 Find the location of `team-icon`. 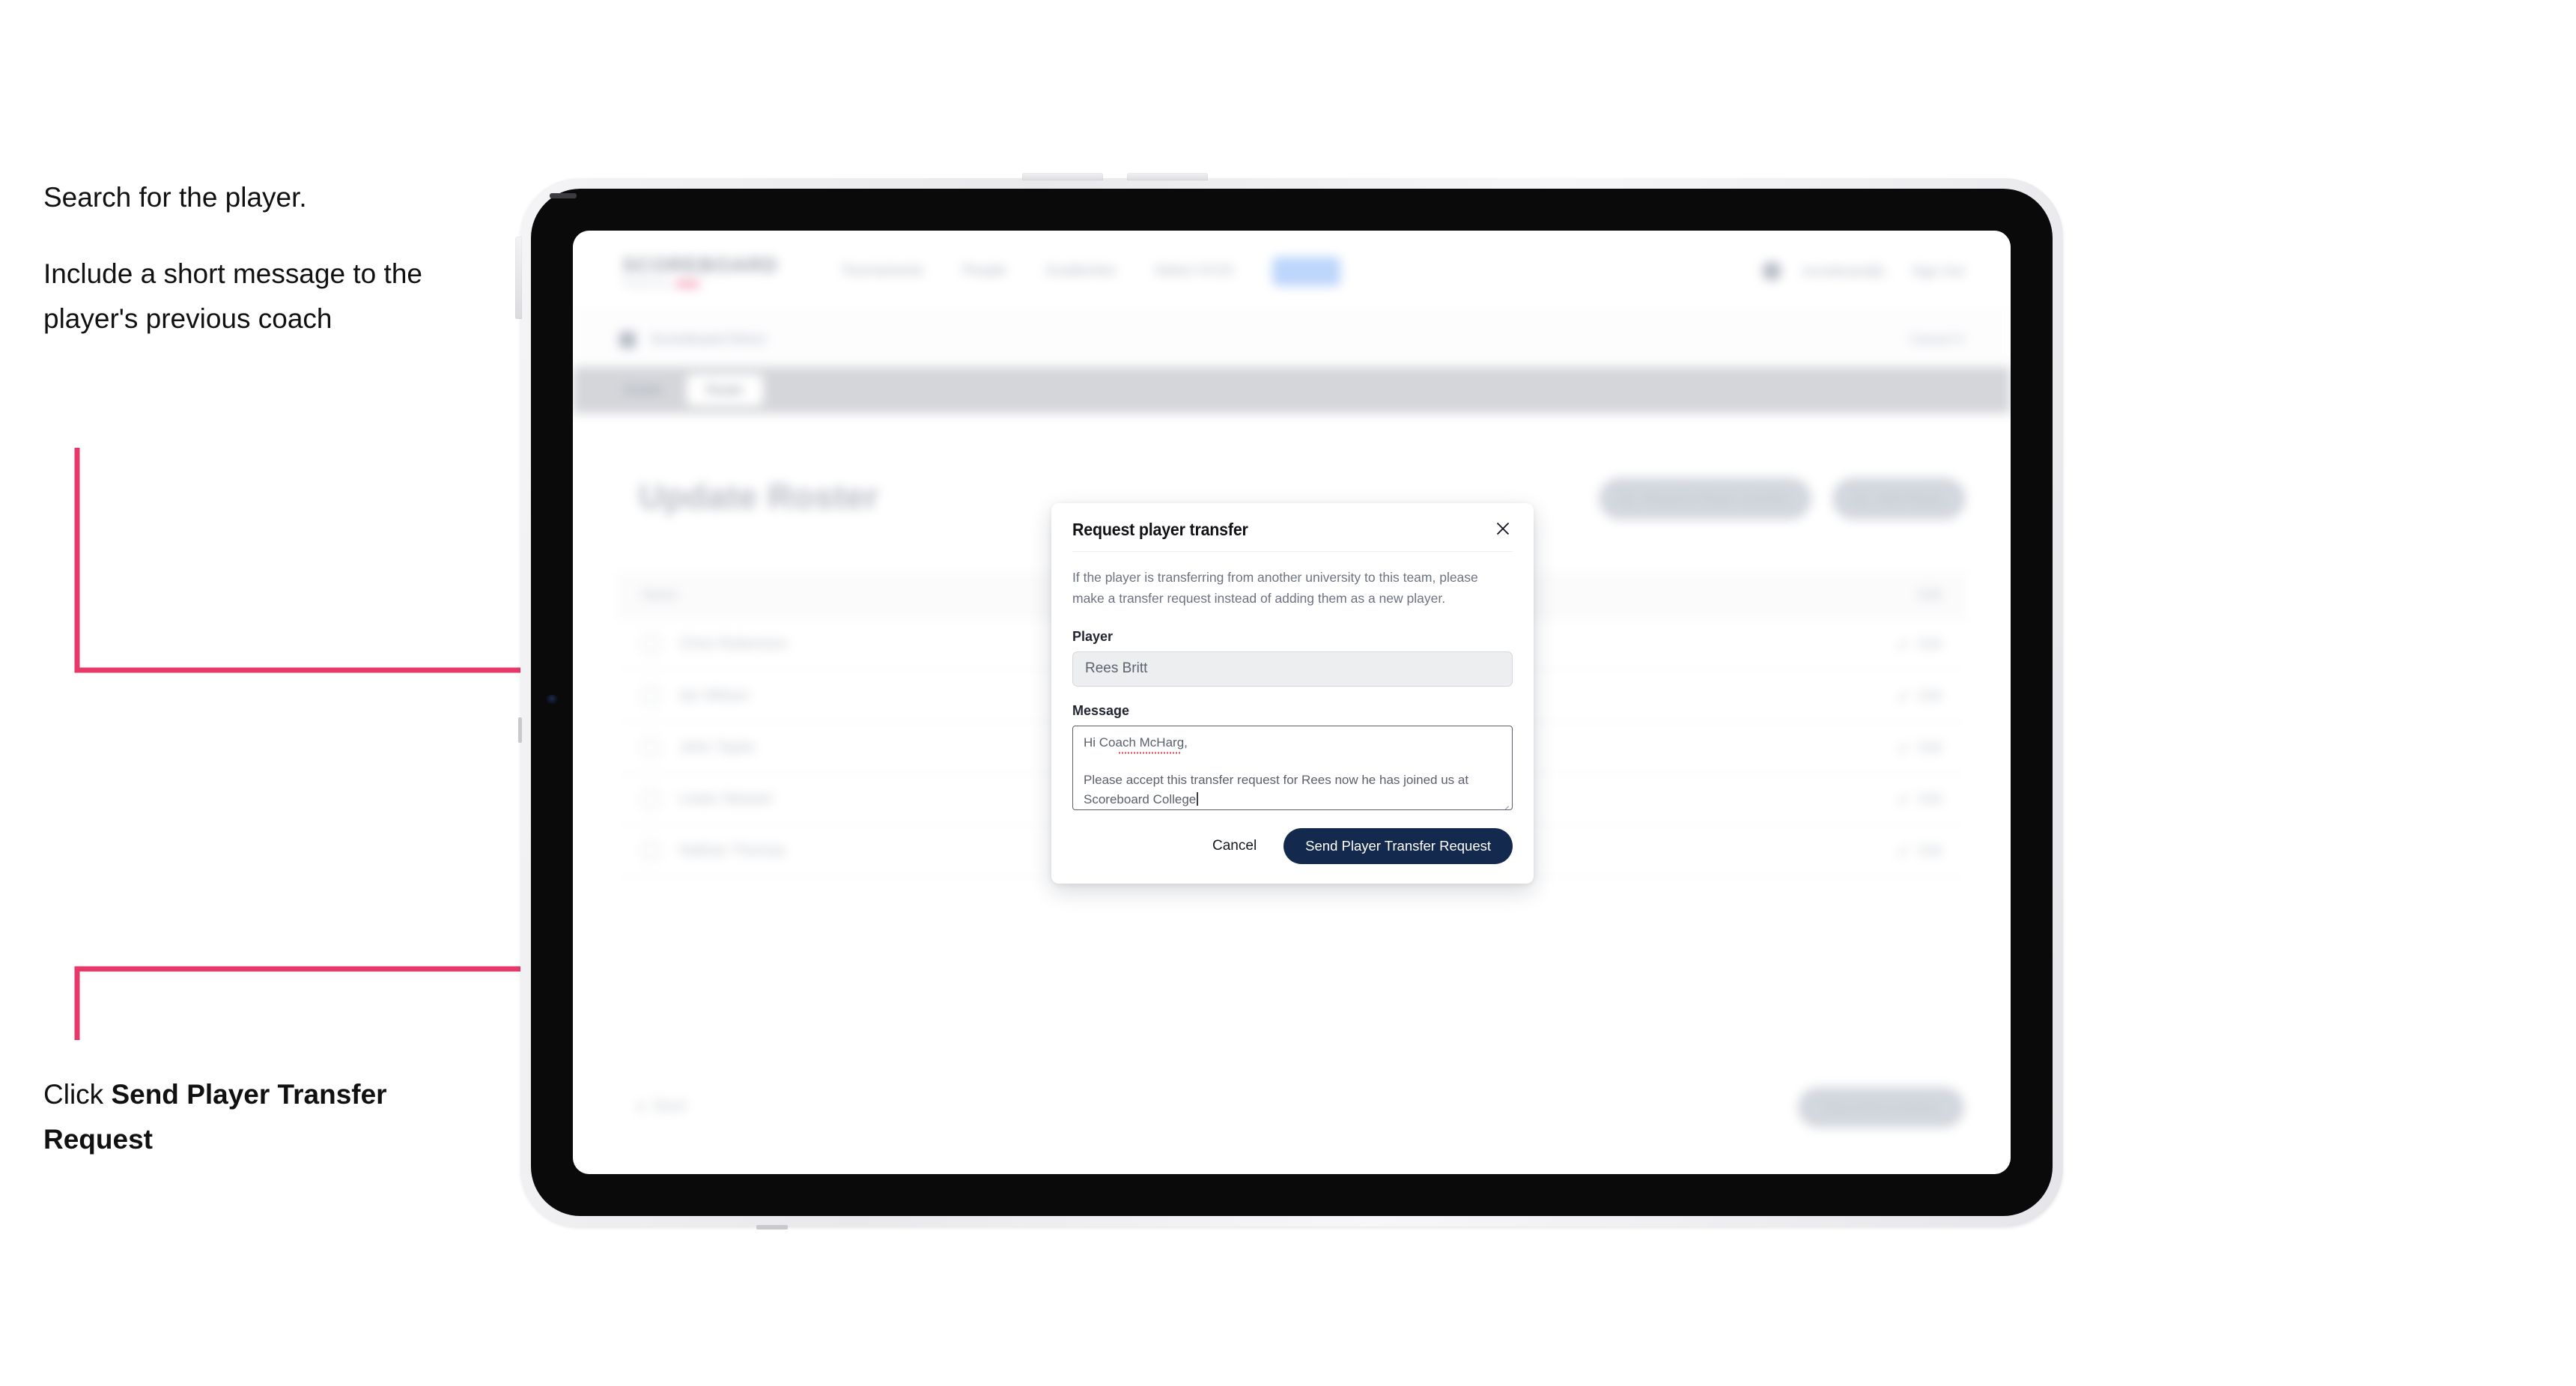

team-icon is located at coordinates (627, 340).